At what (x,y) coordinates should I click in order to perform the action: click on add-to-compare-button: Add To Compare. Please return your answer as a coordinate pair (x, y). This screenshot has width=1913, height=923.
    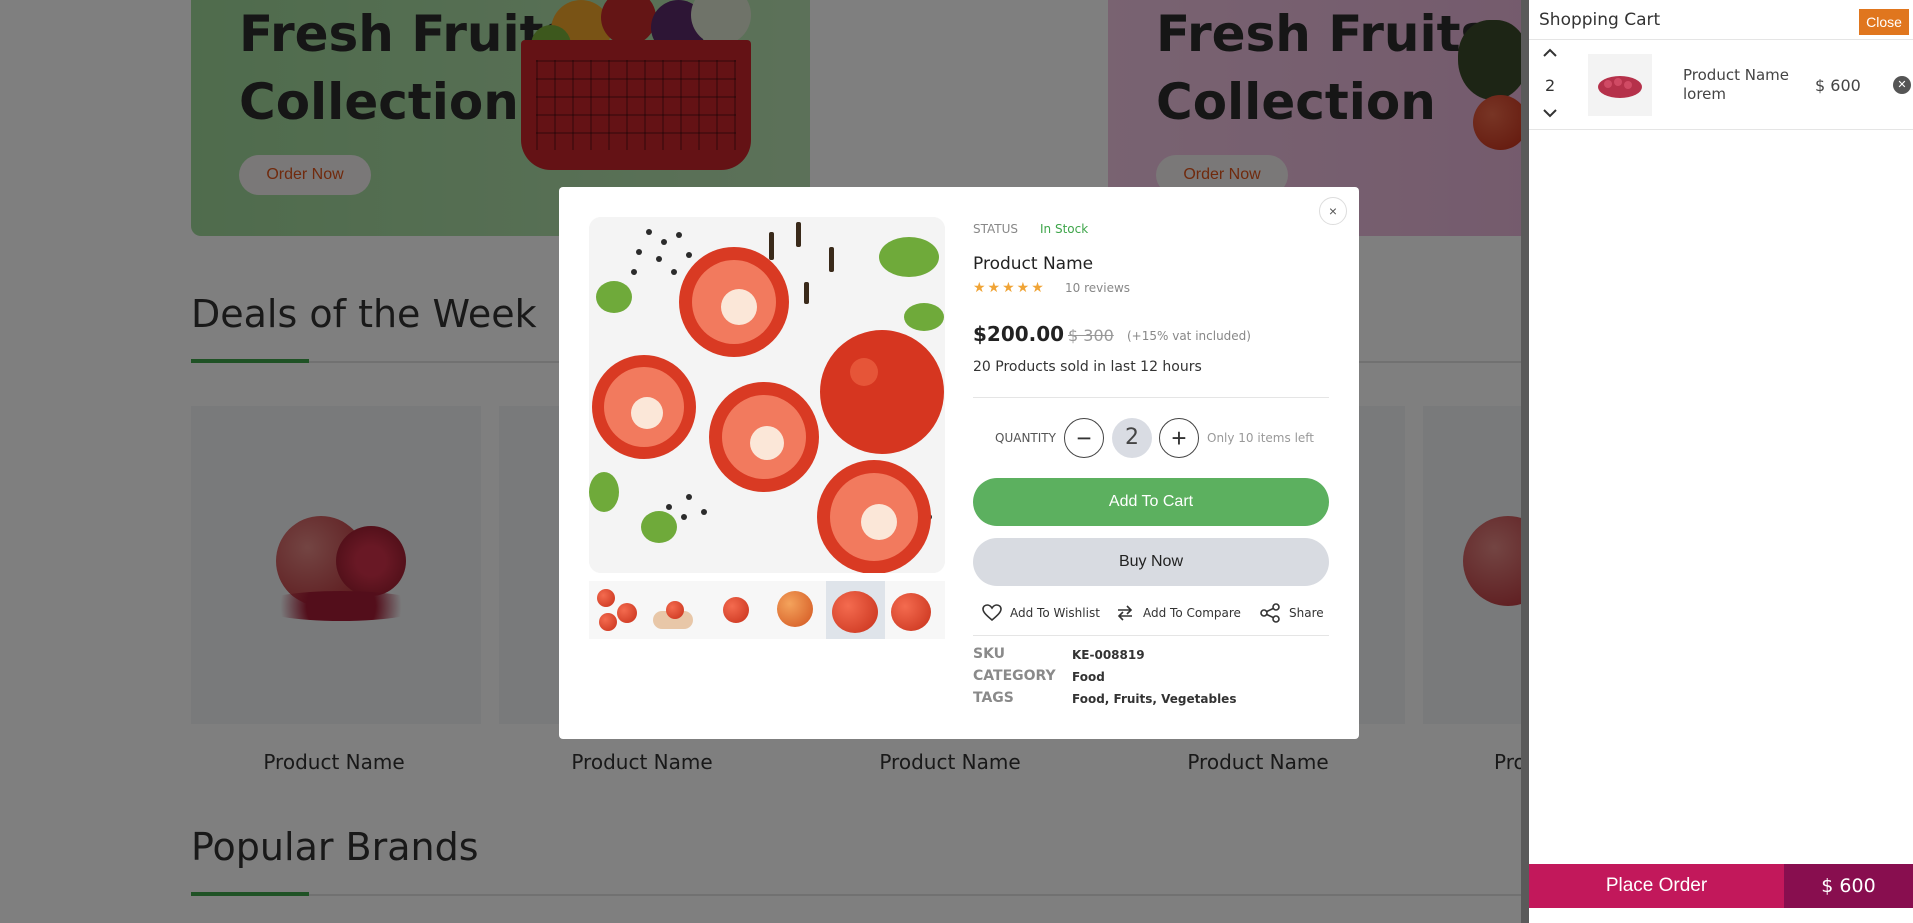
    Looking at the image, I should click on (1178, 613).